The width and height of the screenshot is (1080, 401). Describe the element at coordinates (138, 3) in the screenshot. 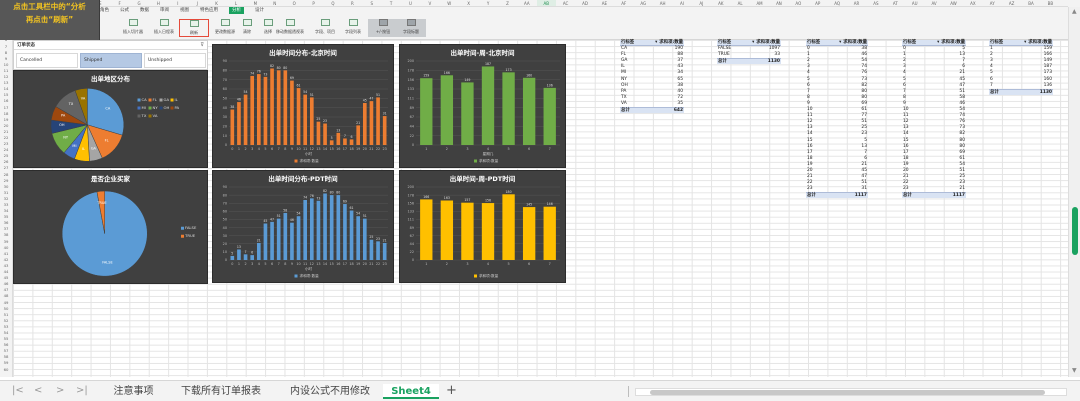

I see `column-header: G` at that location.